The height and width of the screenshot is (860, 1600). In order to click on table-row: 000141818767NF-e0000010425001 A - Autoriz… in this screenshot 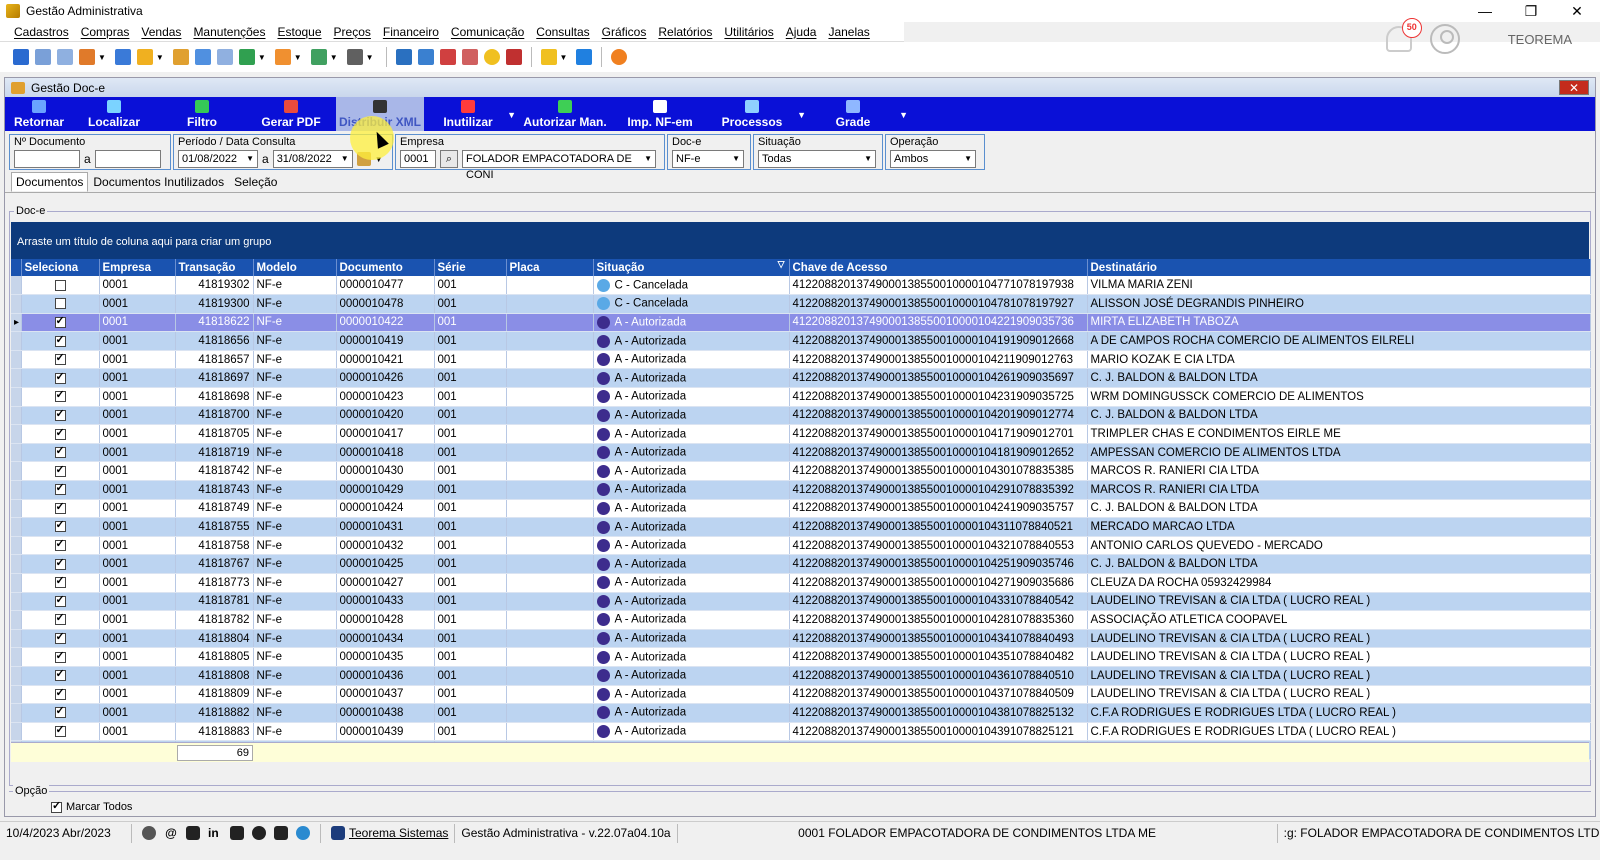, I will do `click(801, 564)`.